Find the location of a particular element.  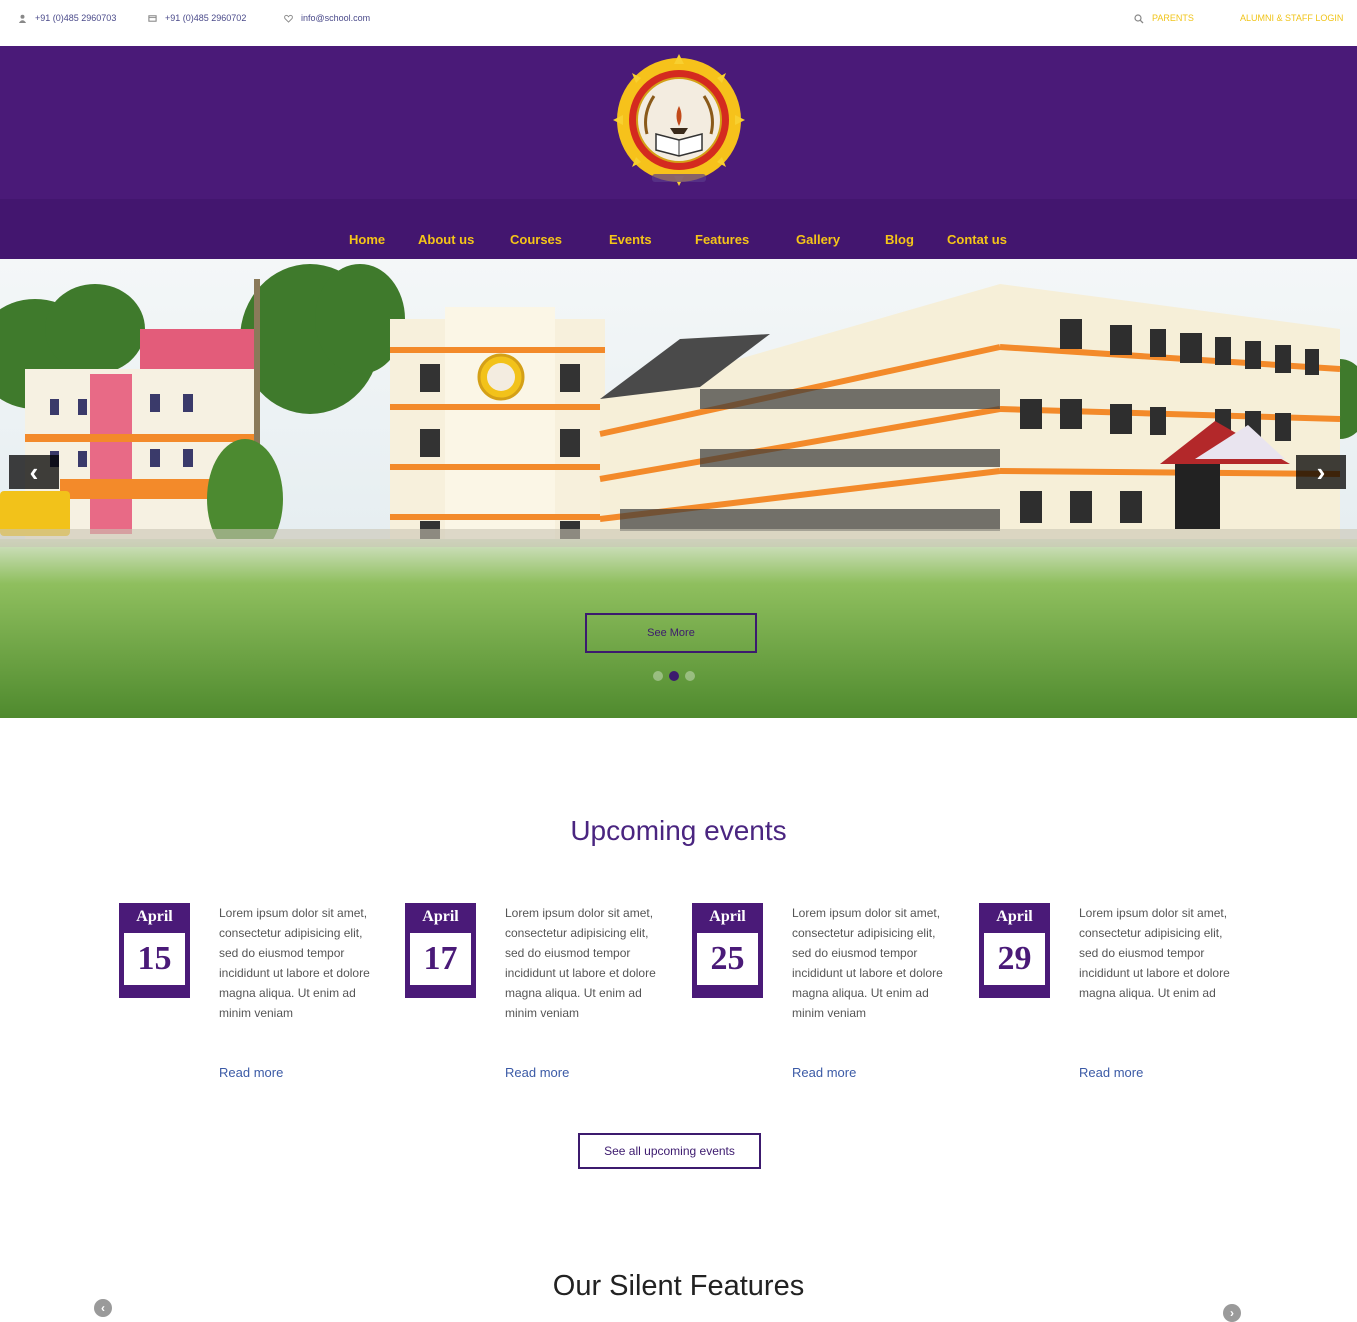

nav-gallery: Gallery is located at coordinates (818, 239).